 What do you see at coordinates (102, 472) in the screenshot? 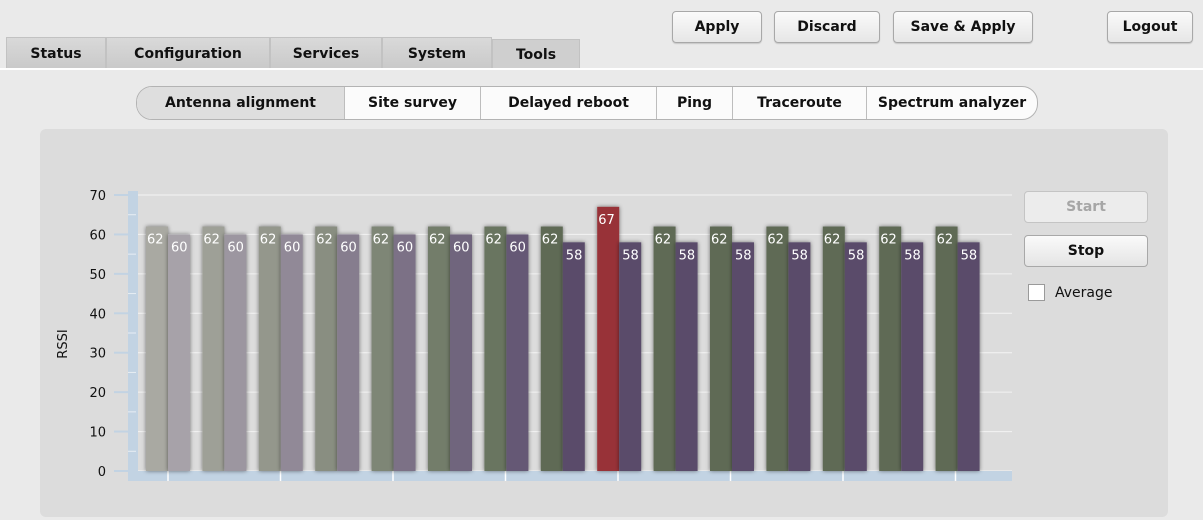
I see `y-tick-label: 0` at bounding box center [102, 472].